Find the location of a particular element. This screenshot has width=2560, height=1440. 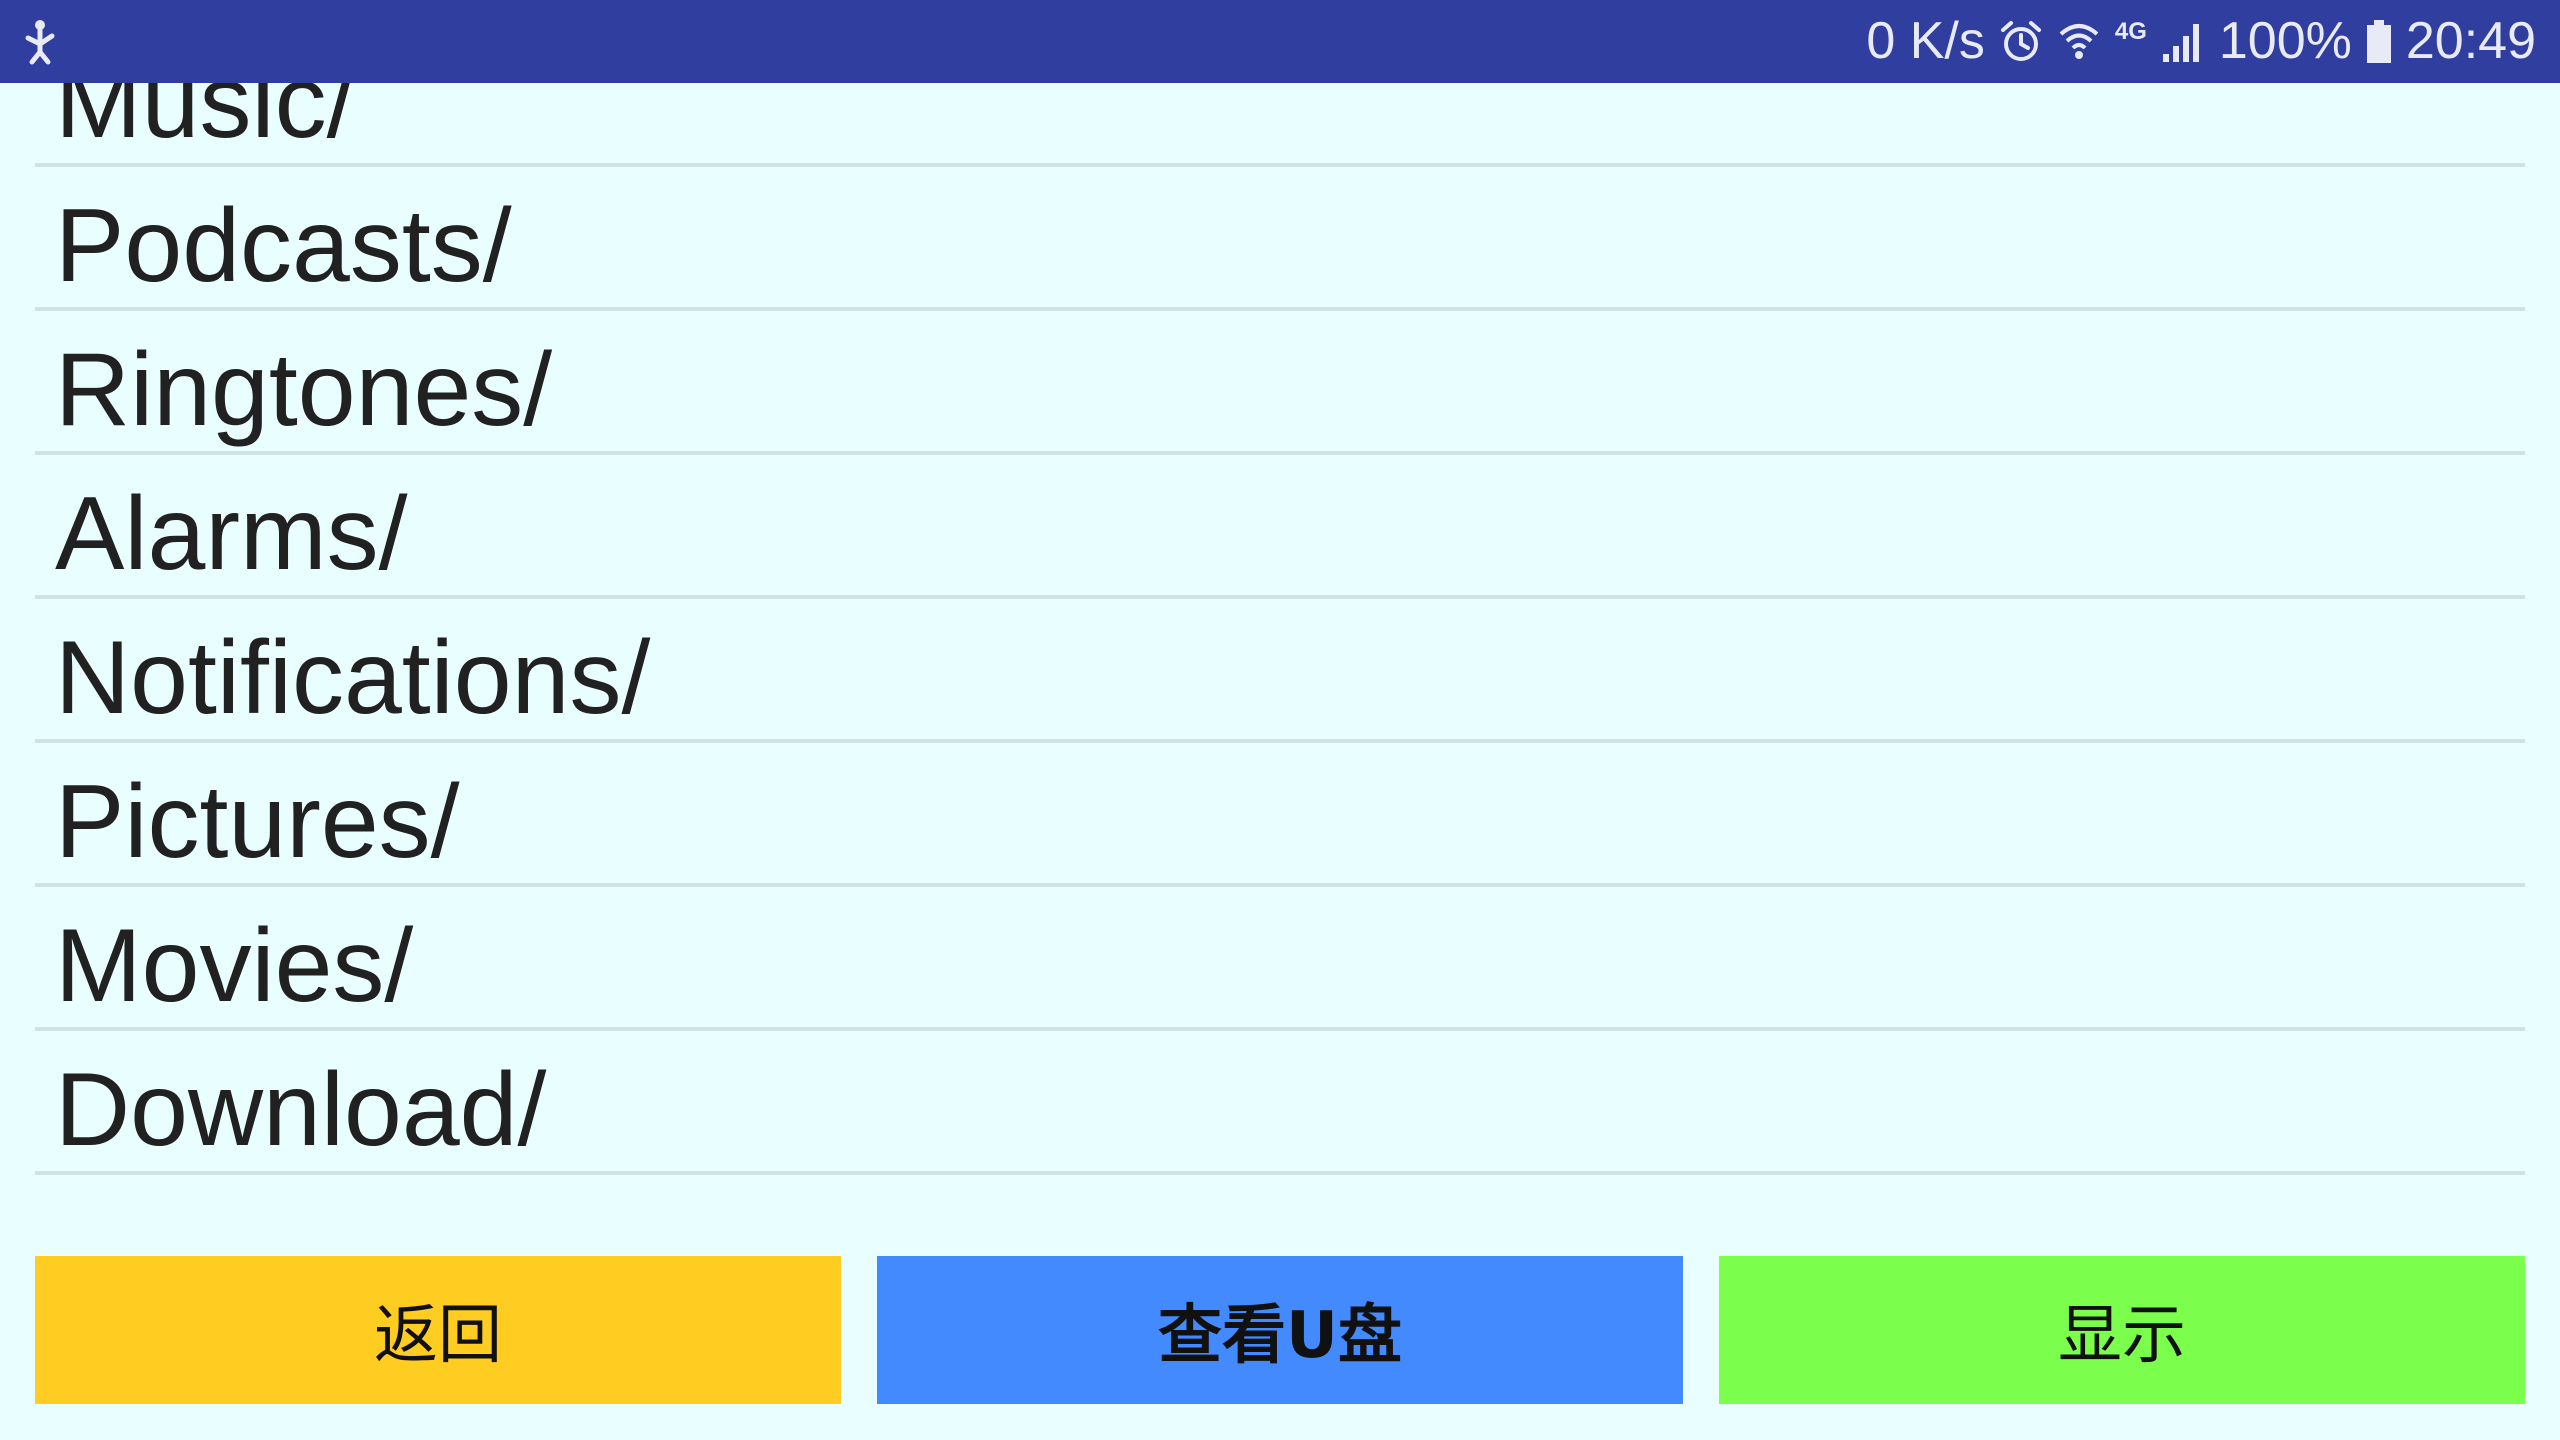

list-item-label: Pictures/ is located at coordinates (257, 822).